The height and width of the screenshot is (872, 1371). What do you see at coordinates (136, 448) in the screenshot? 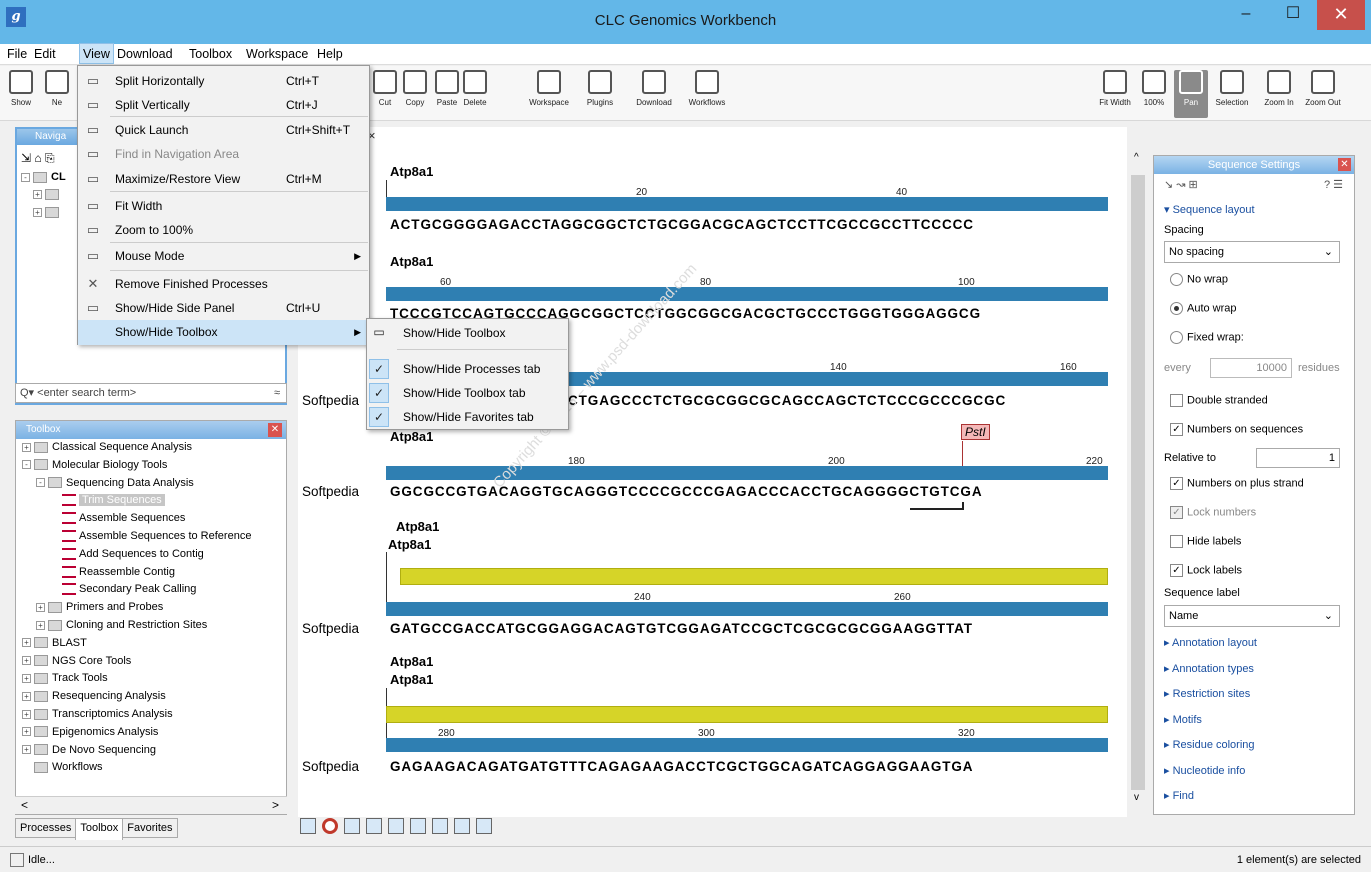
I see `toolbox-item-classical-sequence-analysis: + Classical Sequence Analysis` at bounding box center [136, 448].